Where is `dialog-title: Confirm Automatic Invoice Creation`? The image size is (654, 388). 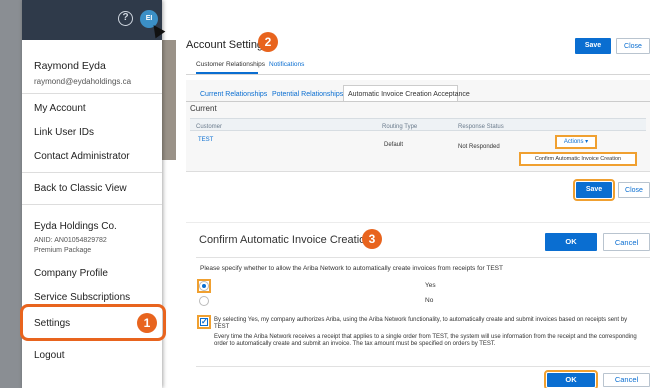
dialog-title: Confirm Automatic Invoice Creation is located at coordinates (285, 240).